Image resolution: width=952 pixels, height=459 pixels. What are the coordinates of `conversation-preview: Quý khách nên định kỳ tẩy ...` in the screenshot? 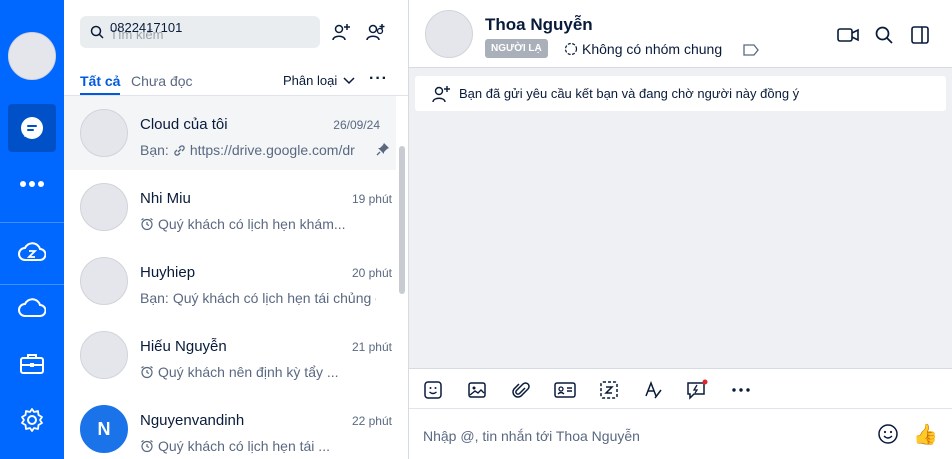 It's located at (258, 372).